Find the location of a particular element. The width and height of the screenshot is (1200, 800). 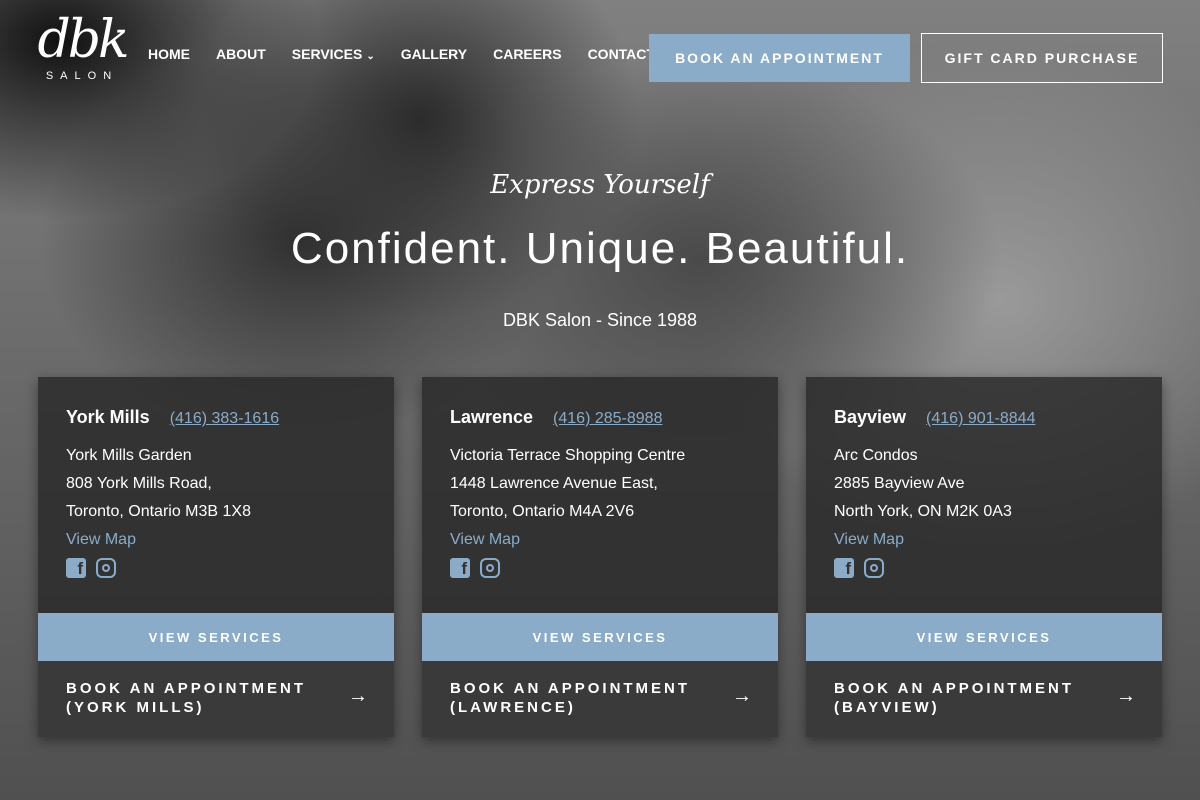

phone-link: (416) 285-8988 is located at coordinates (607, 419).